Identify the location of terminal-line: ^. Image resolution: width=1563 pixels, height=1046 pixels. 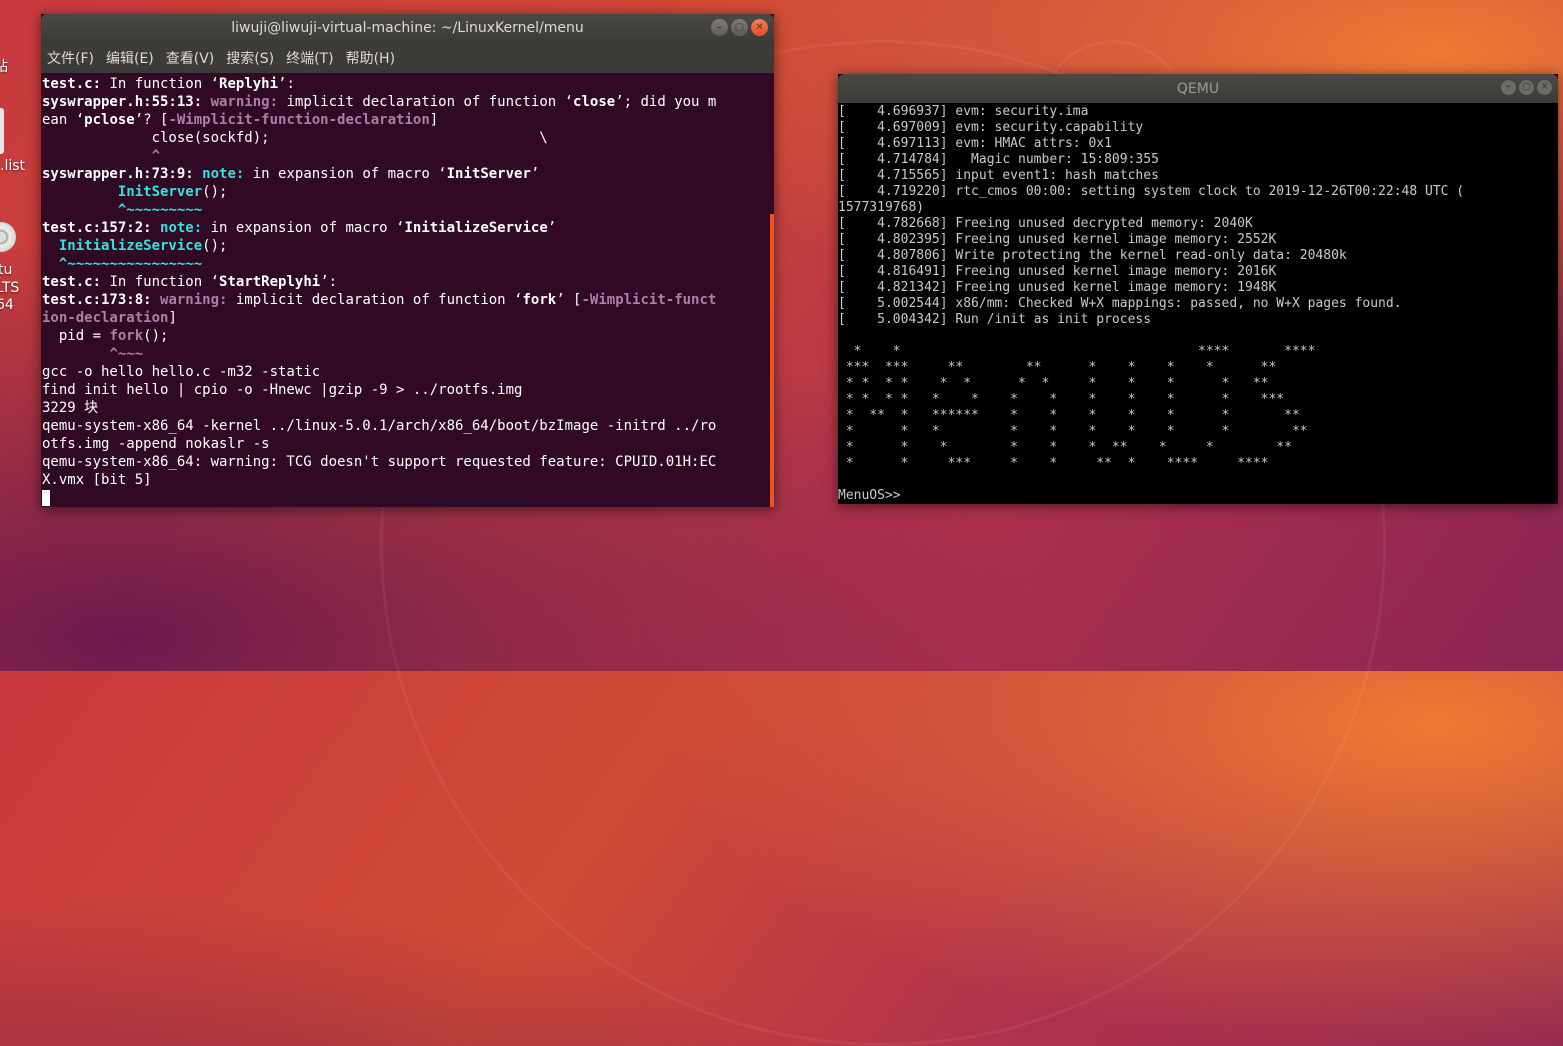
(408, 156).